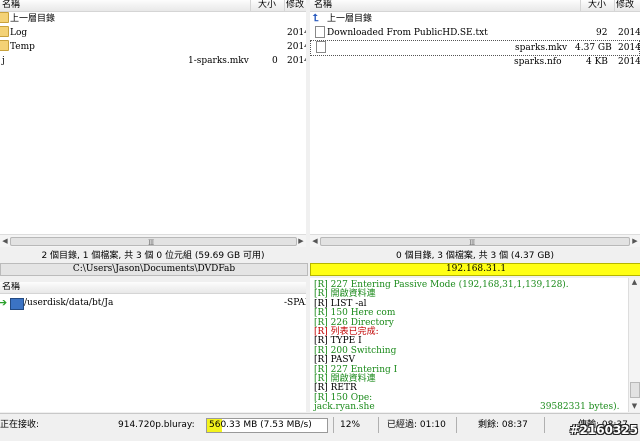 This screenshot has width=640, height=441. I want to click on remote-status-text: 0 個目錄, 3 個檔案, 共 3 個 (4.37 GB), so click(475, 256).